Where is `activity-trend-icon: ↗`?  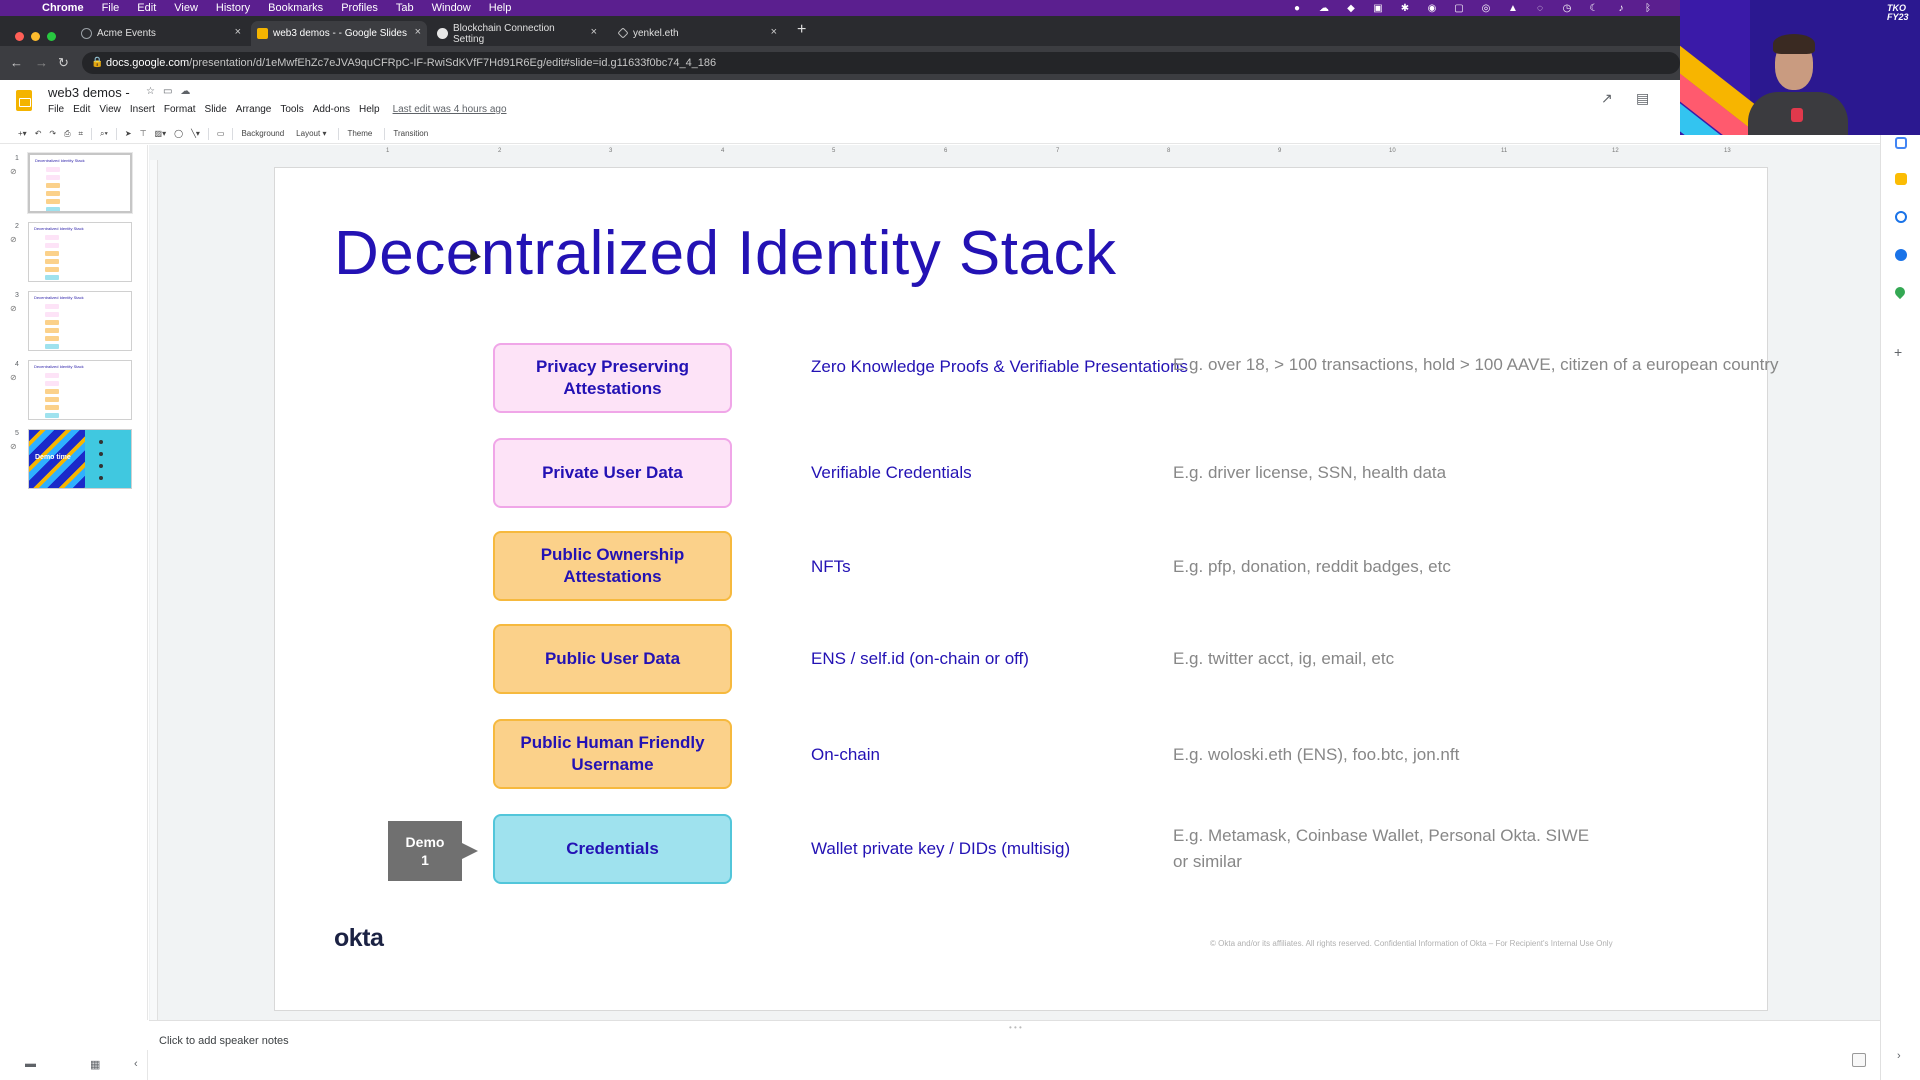 activity-trend-icon: ↗ is located at coordinates (1607, 98).